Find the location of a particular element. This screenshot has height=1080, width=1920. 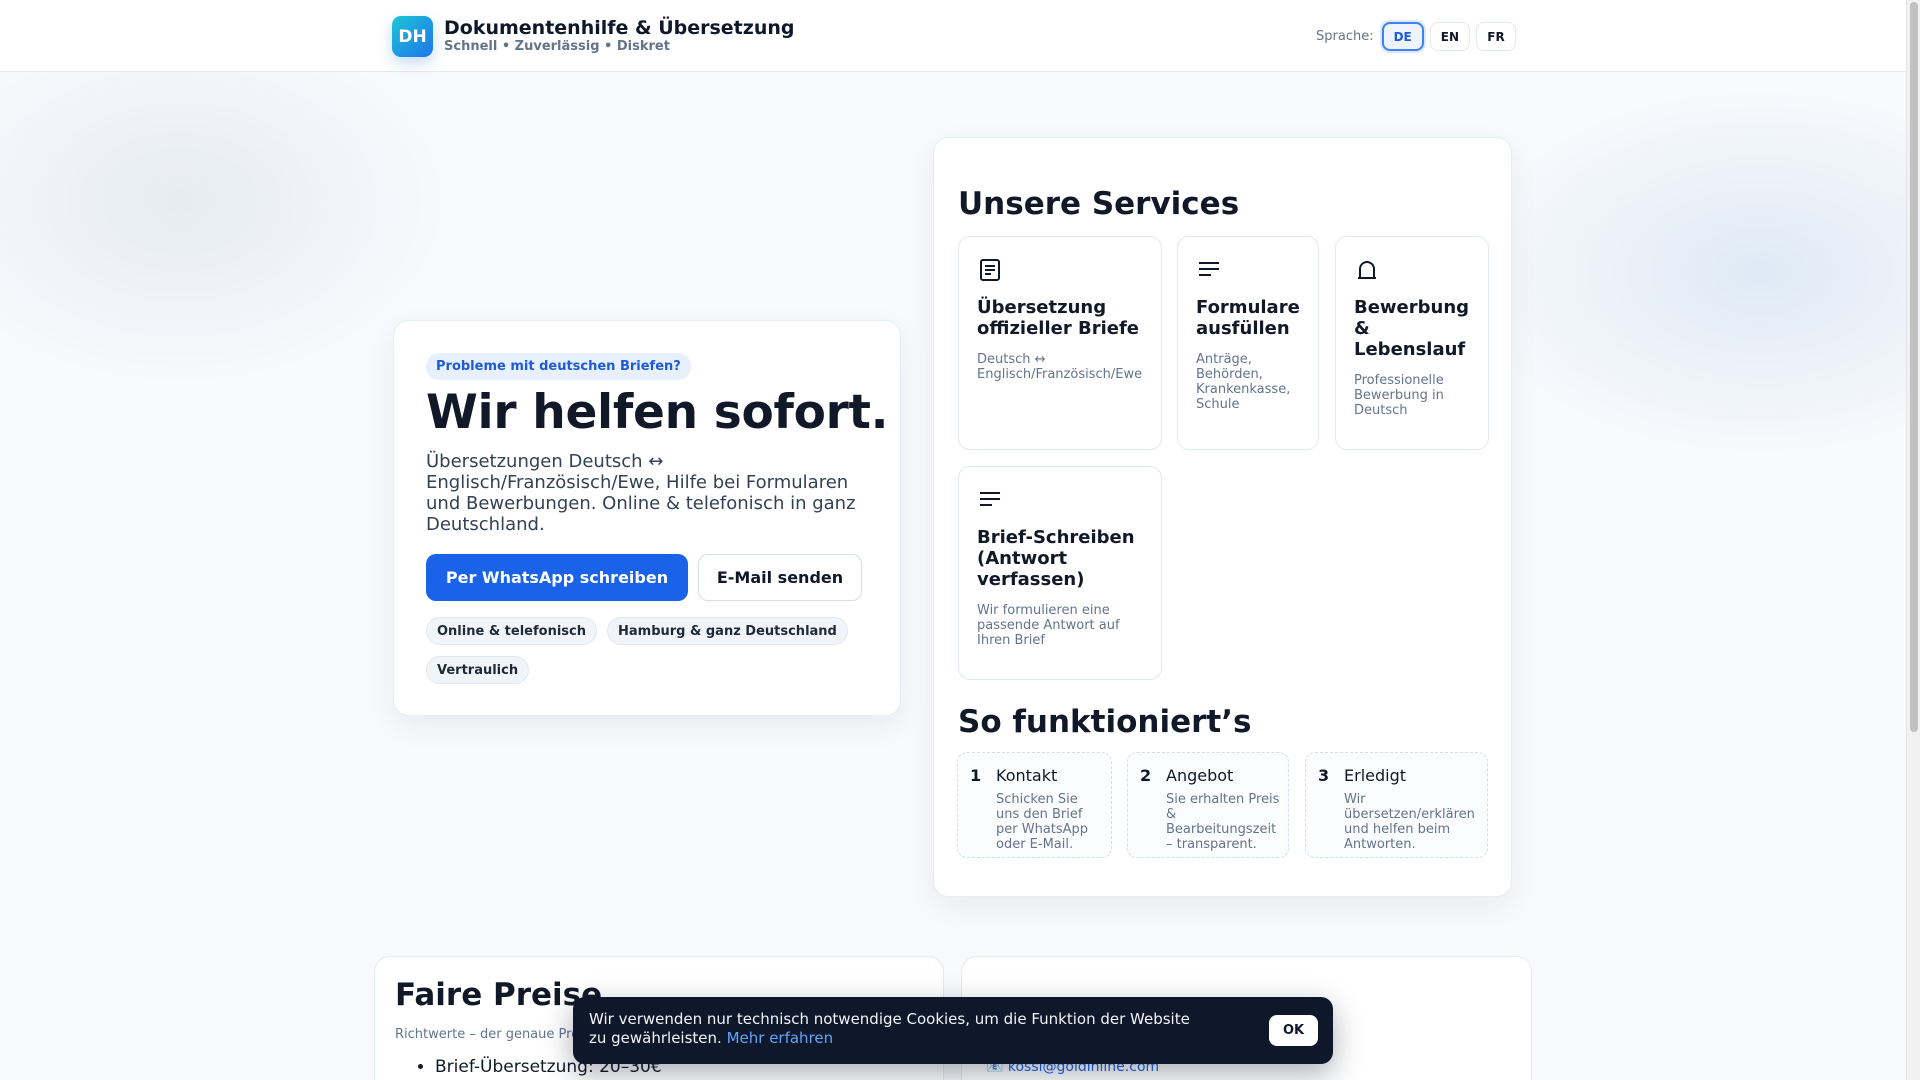

chip-confidential: Vertraulich is located at coordinates (478, 670).